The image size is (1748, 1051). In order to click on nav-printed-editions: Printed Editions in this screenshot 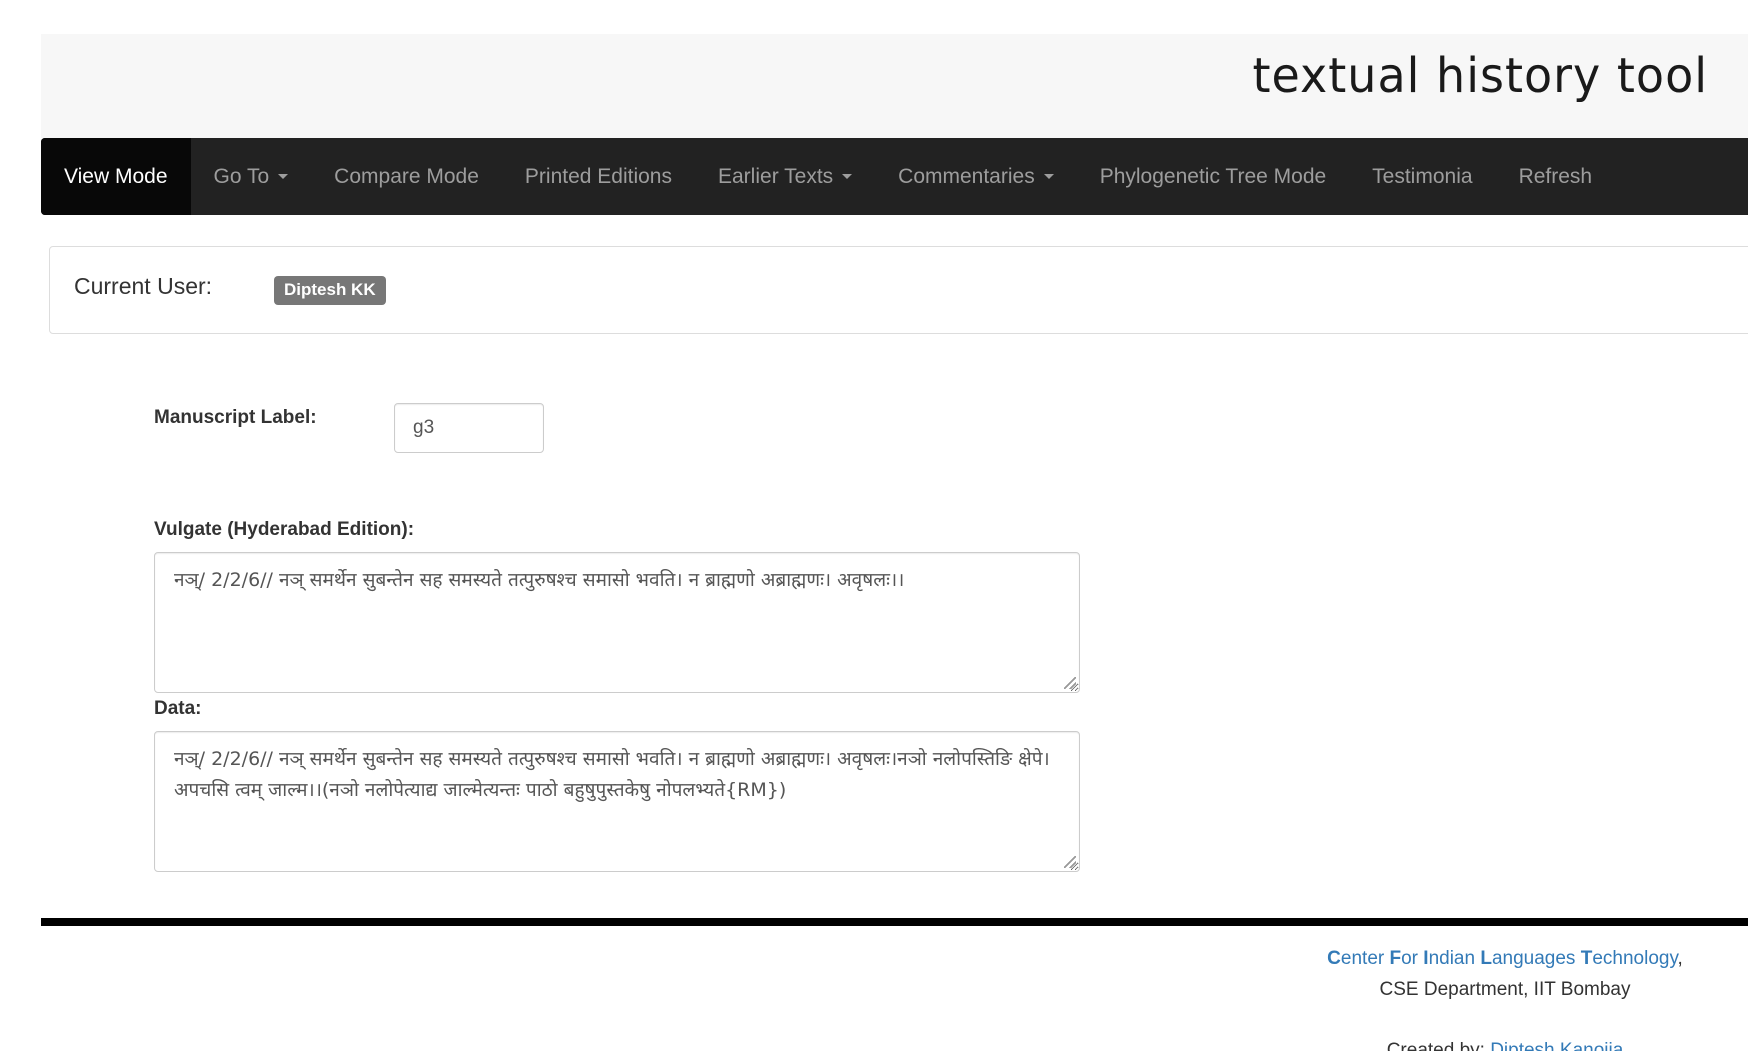, I will do `click(598, 176)`.